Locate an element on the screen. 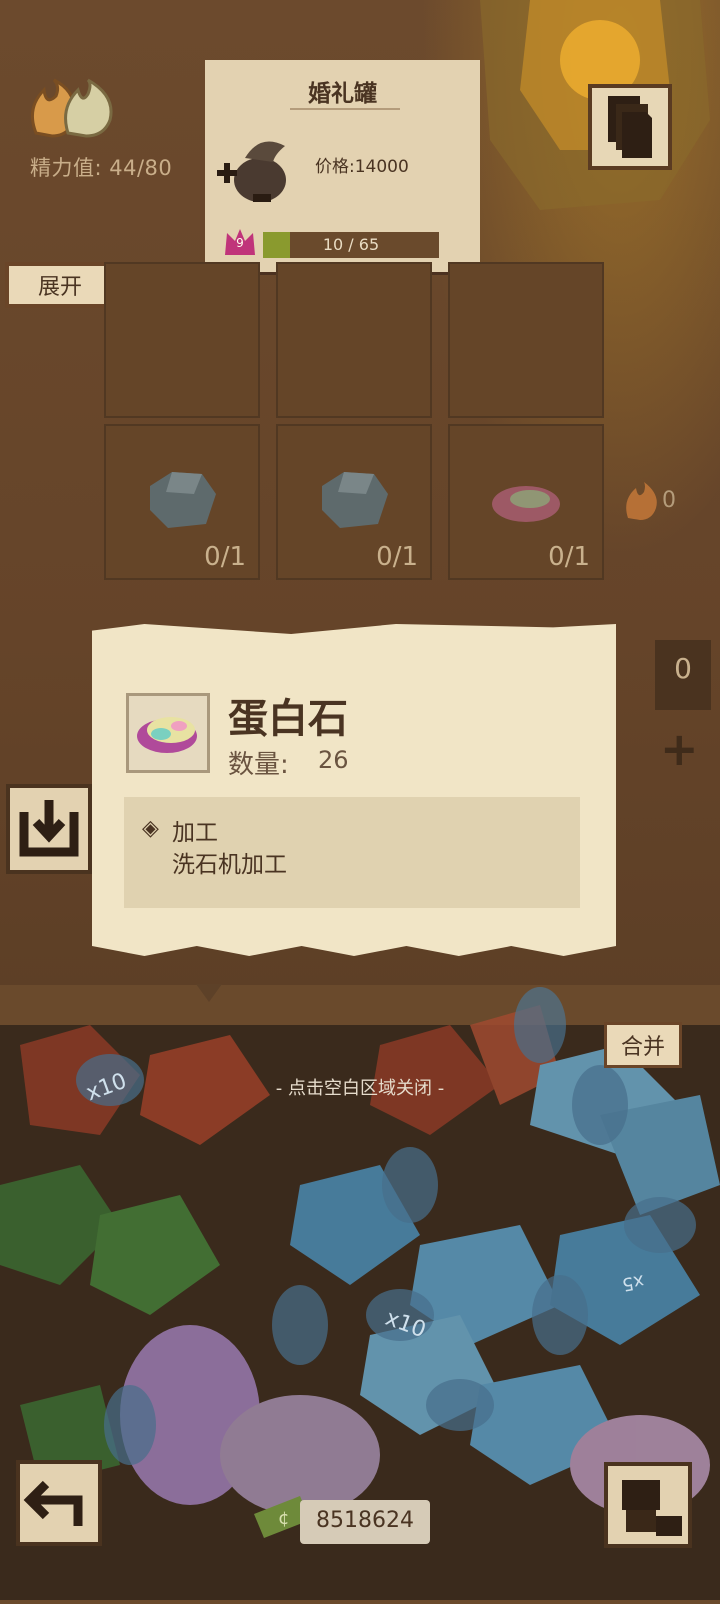 Image resolution: width=720 pixels, height=1604 pixels. side-panel-count: 0 is located at coordinates (683, 668).